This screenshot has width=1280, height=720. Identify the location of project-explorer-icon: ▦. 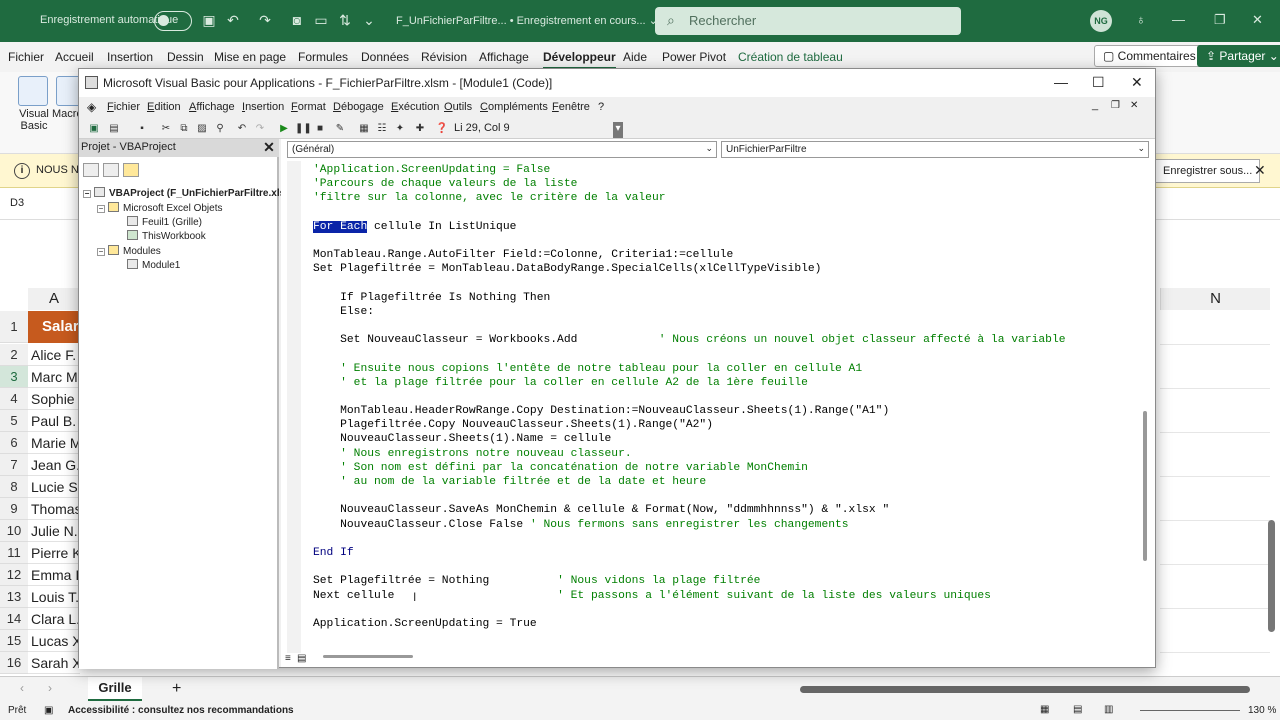
(364, 129).